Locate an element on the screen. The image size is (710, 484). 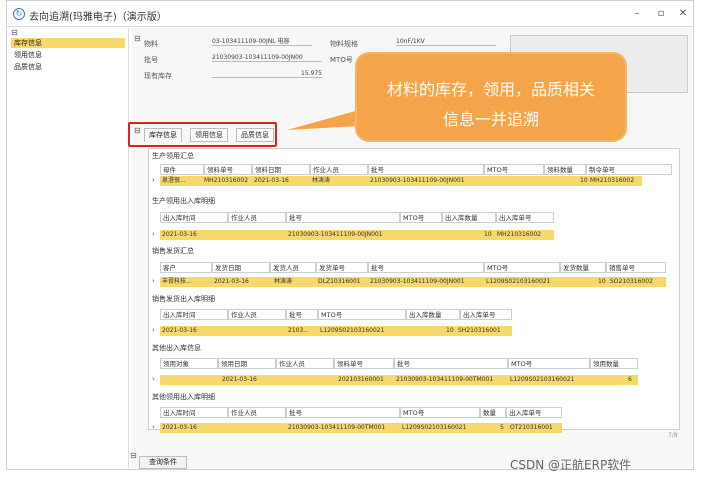
col-header: 母件 is located at coordinates (182, 169).